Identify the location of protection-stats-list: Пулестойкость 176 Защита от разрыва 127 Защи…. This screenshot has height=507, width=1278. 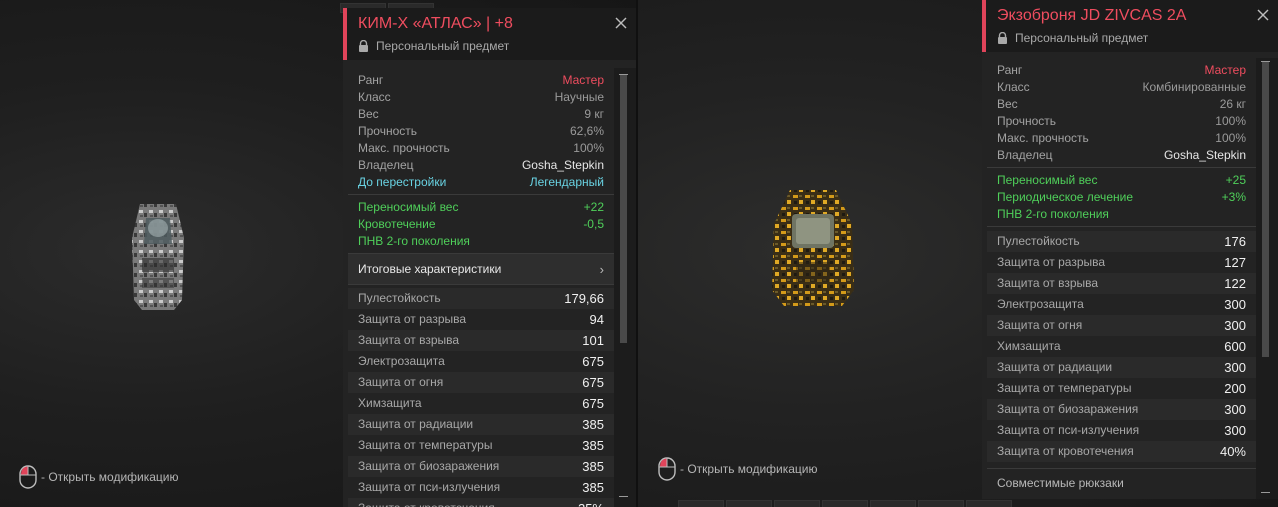
(1121, 346).